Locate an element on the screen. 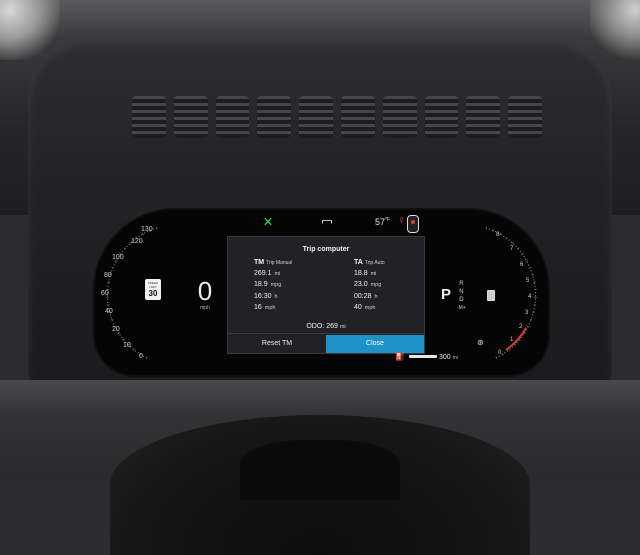 This screenshot has width=640, height=555. row-value: 16 is located at coordinates (258, 308).